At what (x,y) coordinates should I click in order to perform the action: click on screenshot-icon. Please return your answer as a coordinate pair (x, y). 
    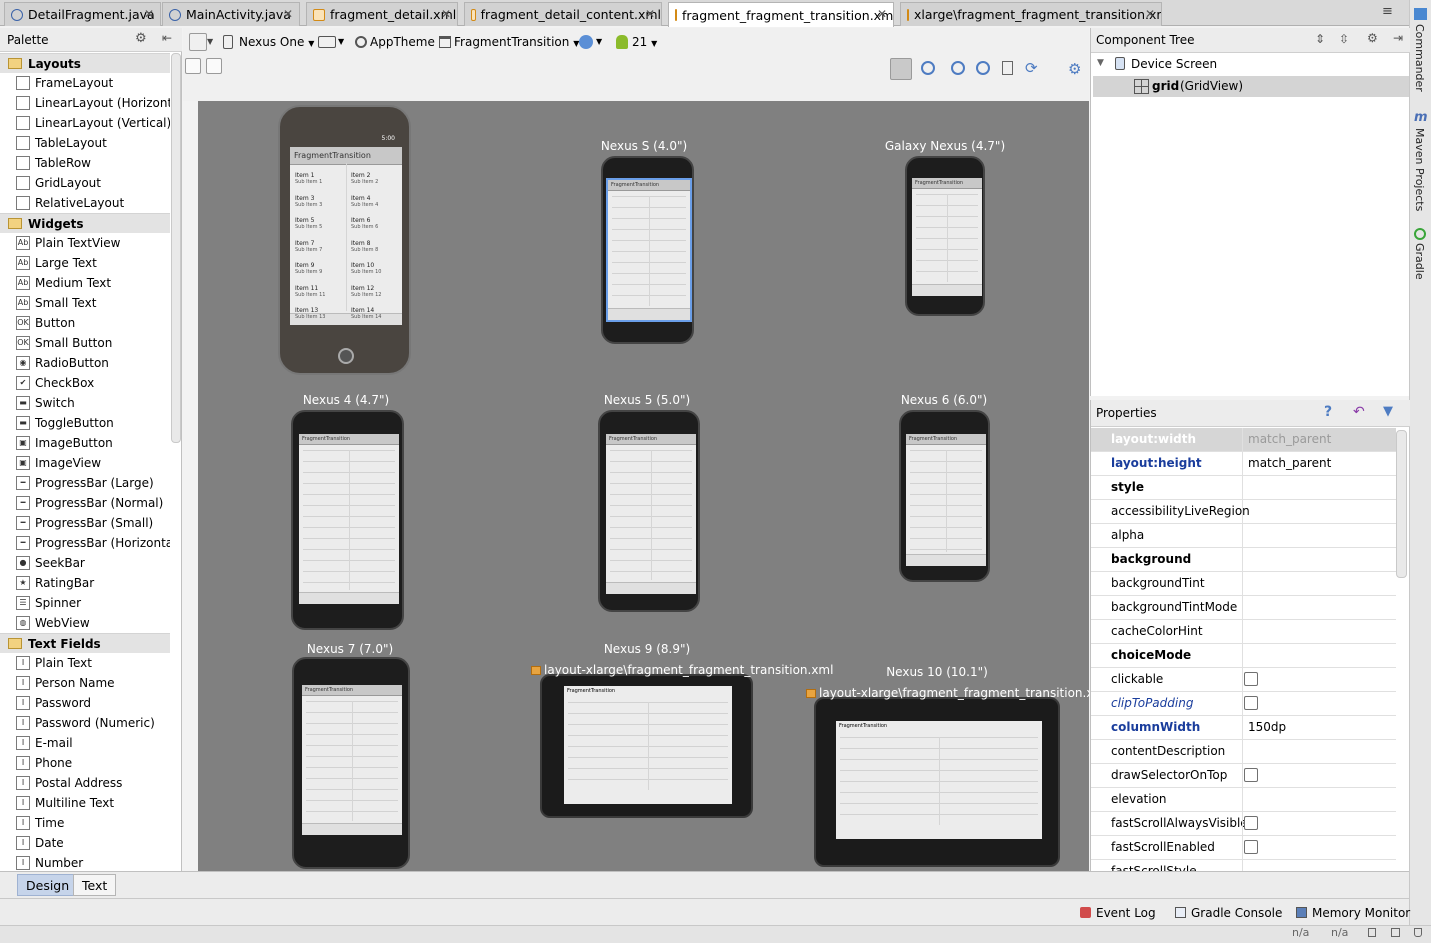
    Looking at the image, I should click on (1007, 68).